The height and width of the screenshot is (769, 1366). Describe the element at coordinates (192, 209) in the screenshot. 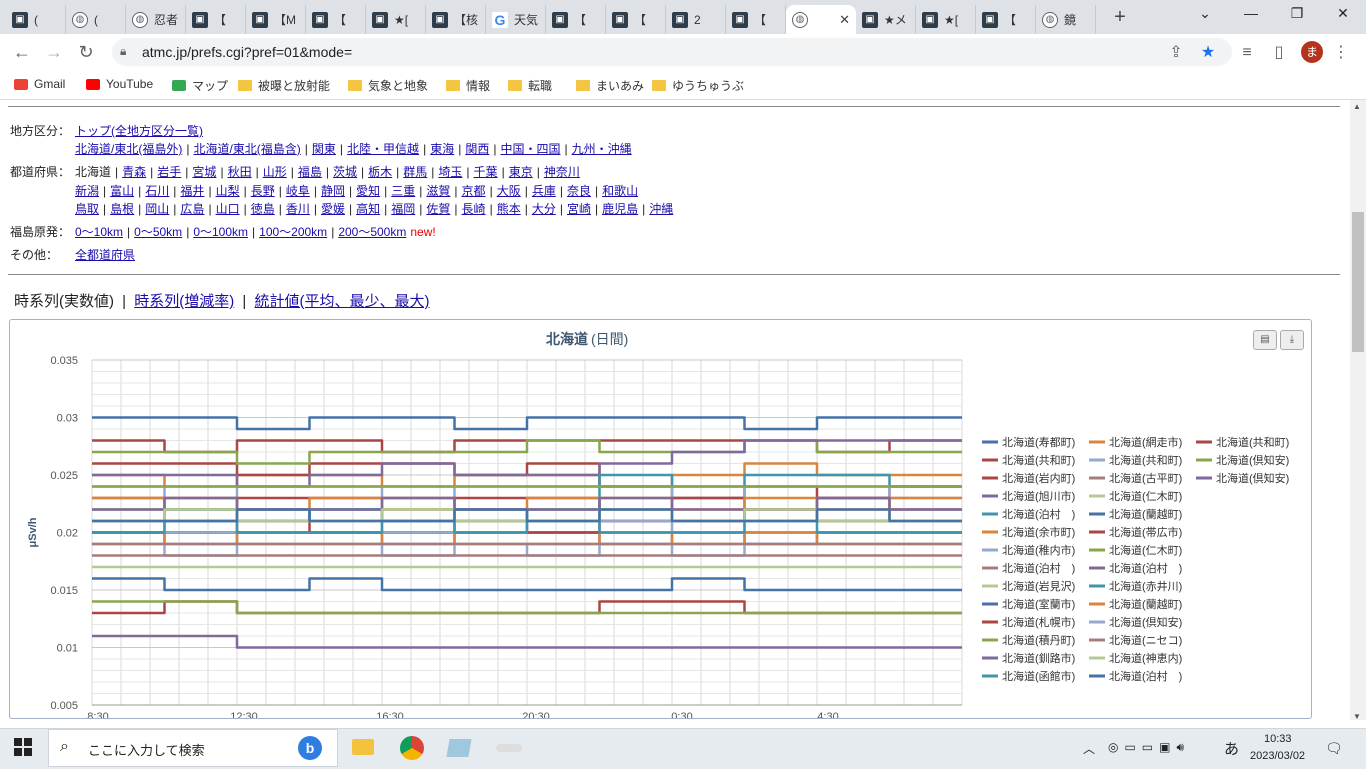

I see `pref-link: 広島` at that location.